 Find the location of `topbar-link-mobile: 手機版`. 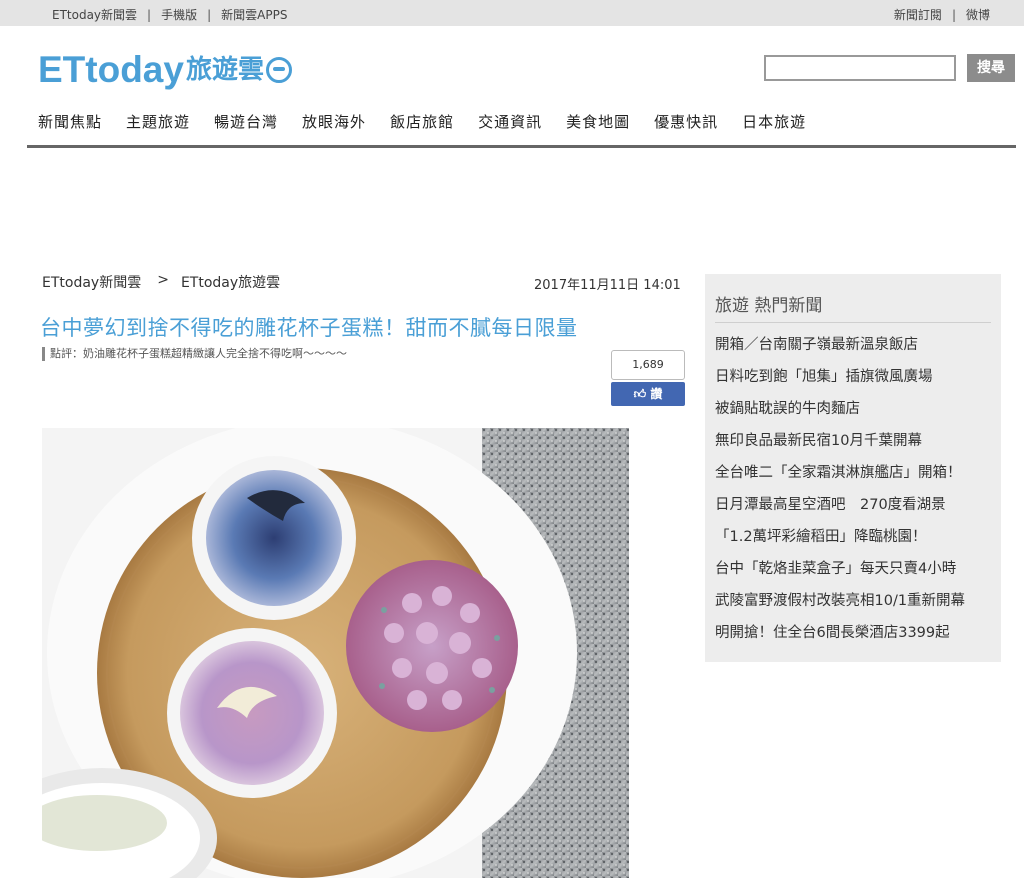

topbar-link-mobile: 手機版 is located at coordinates (179, 14).